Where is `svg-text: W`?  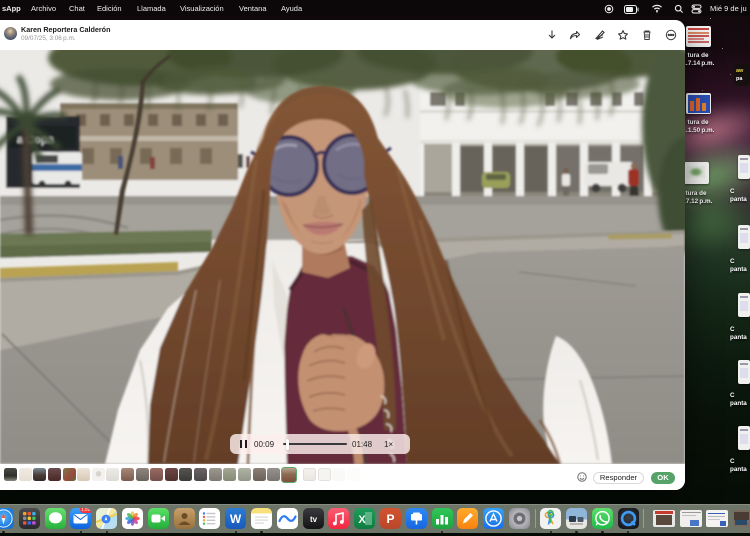 svg-text: W is located at coordinates (236, 519).